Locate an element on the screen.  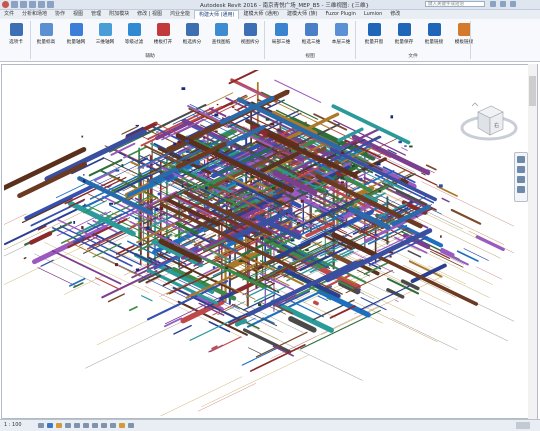
vertical-scrollbar is located at coordinates (532, 241).